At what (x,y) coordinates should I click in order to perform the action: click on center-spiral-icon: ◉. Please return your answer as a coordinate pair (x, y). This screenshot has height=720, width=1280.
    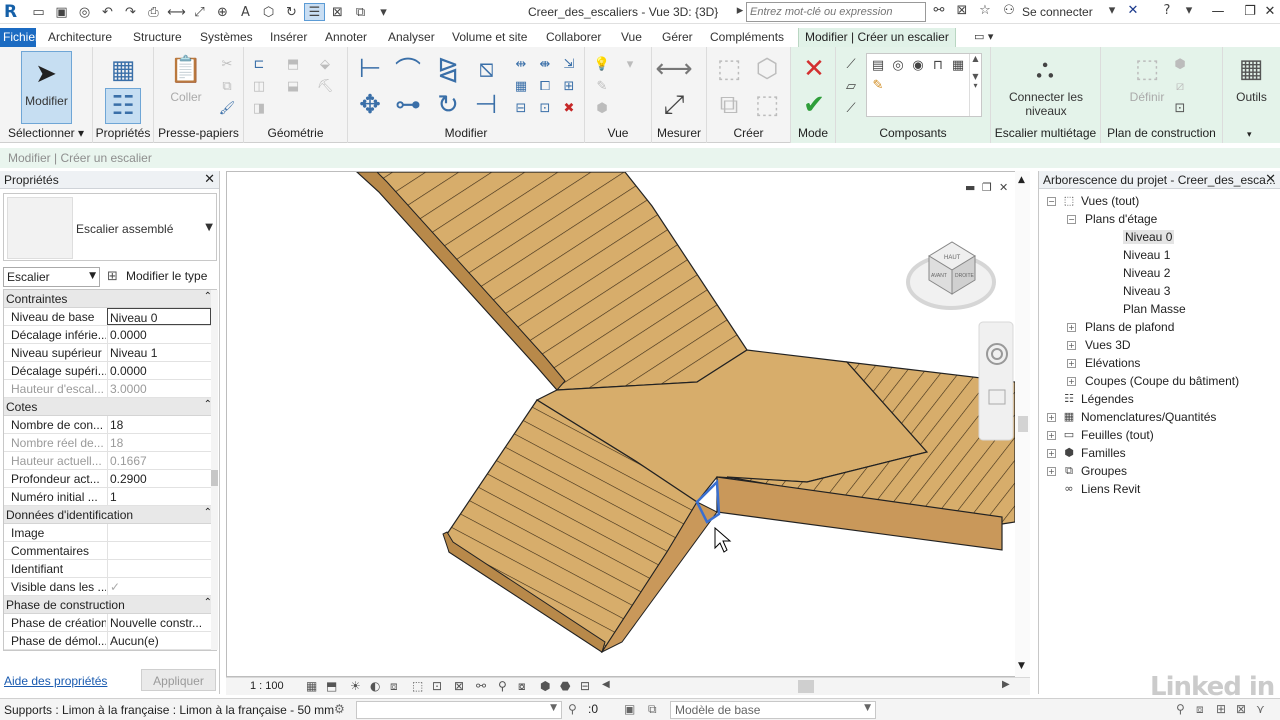
    Looking at the image, I should click on (918, 65).